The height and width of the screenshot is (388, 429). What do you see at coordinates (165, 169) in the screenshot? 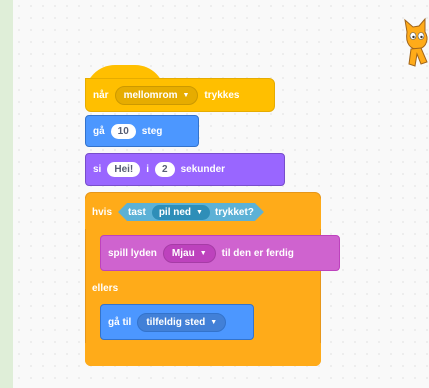
I see `seconds-input: 2` at bounding box center [165, 169].